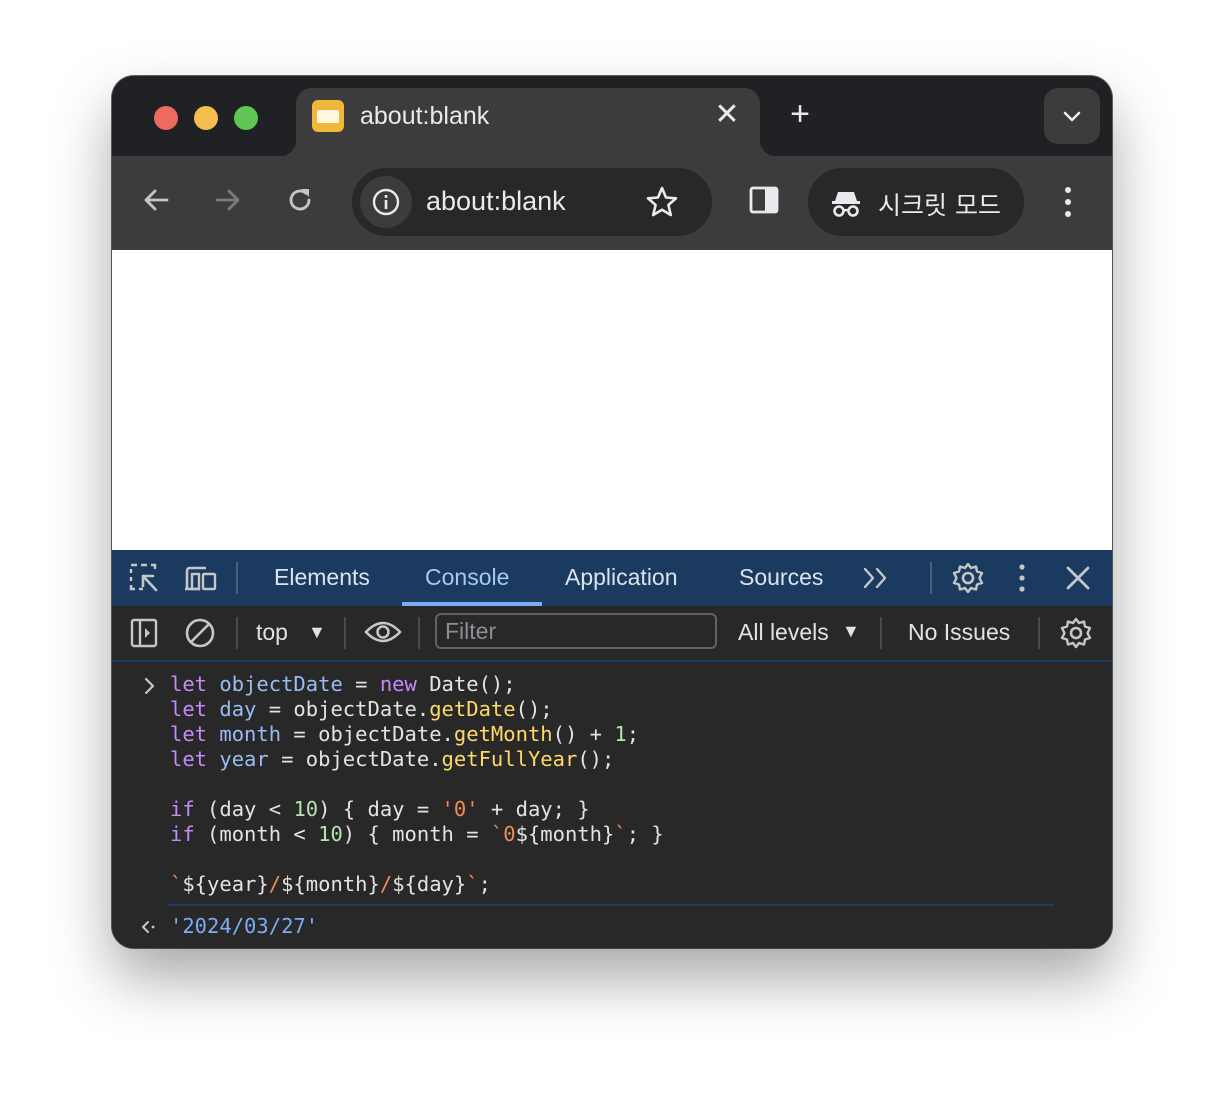 This screenshot has height=1096, width=1224. What do you see at coordinates (201, 578) in the screenshot?
I see `device-toolbar-icon` at bounding box center [201, 578].